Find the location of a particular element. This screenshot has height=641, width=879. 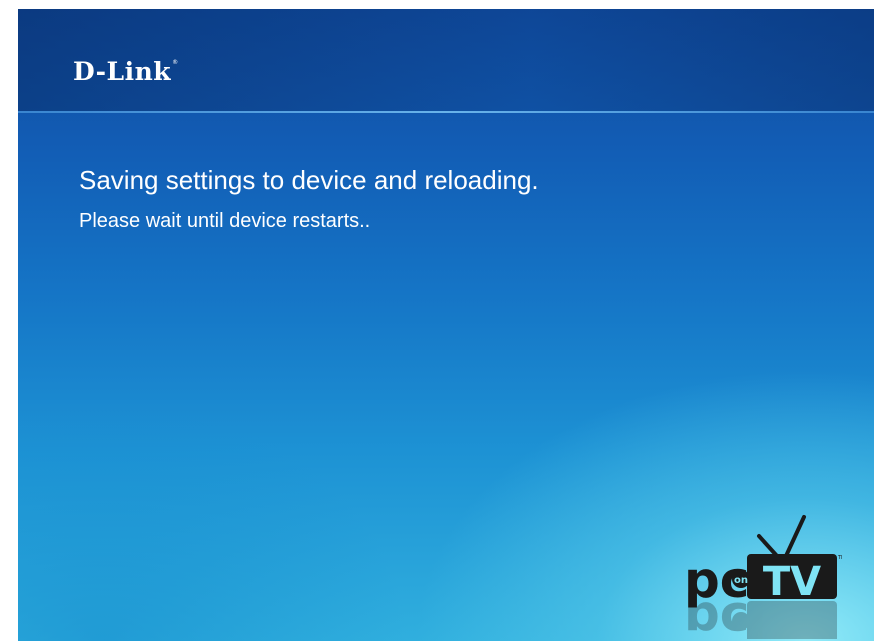

header-divider is located at coordinates (446, 112).